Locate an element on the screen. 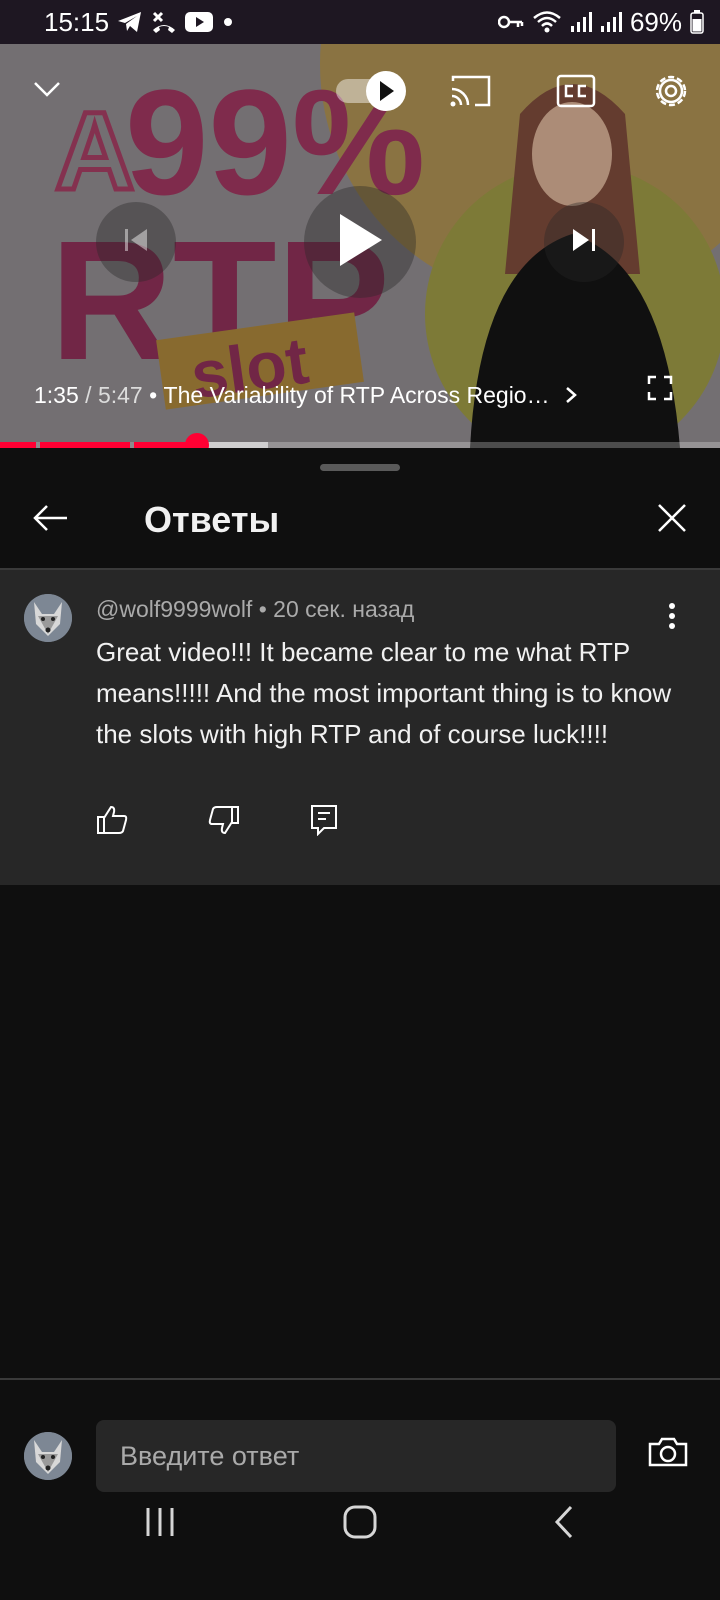  reply-button is located at coordinates (324, 822).